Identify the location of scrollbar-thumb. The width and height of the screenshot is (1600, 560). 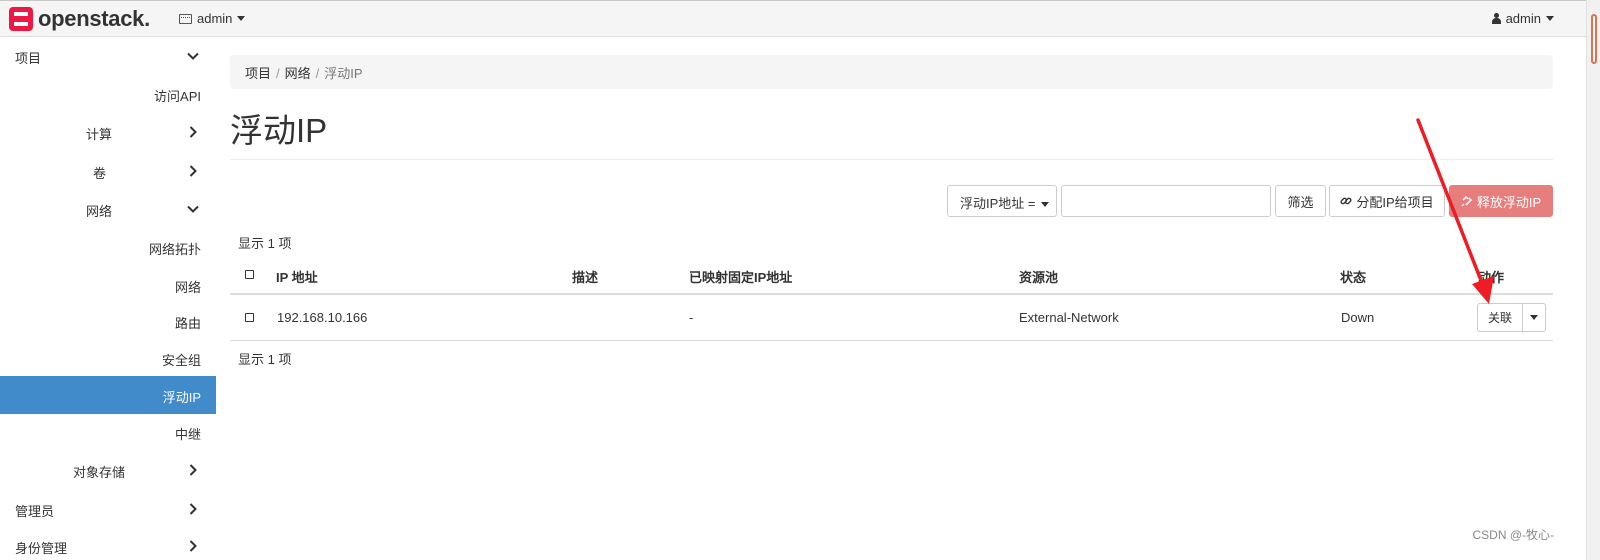
(1594, 39).